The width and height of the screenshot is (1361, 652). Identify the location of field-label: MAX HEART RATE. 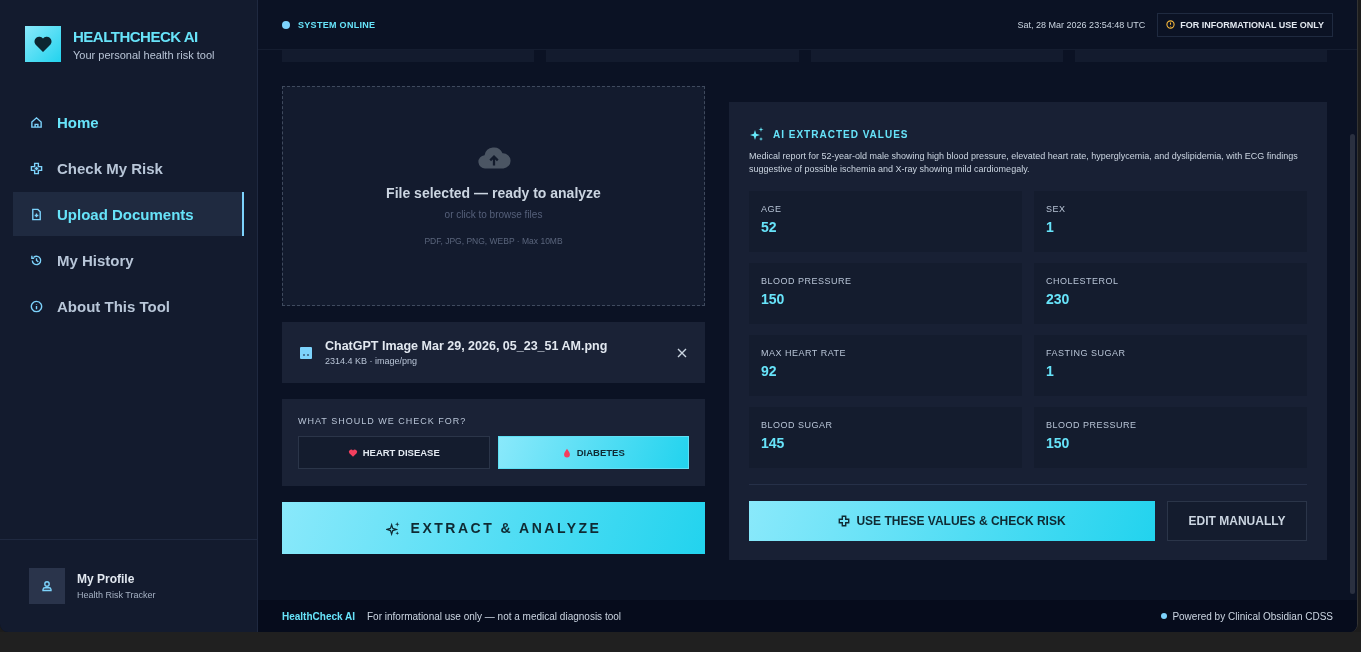
(804, 353).